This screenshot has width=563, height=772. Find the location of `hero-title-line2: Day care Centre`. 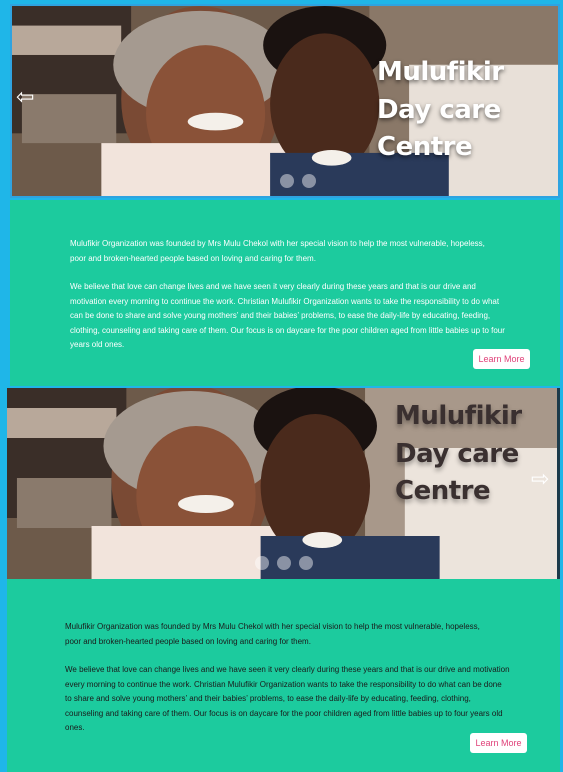

hero-title-line2: Day care Centre is located at coordinates (439, 128).